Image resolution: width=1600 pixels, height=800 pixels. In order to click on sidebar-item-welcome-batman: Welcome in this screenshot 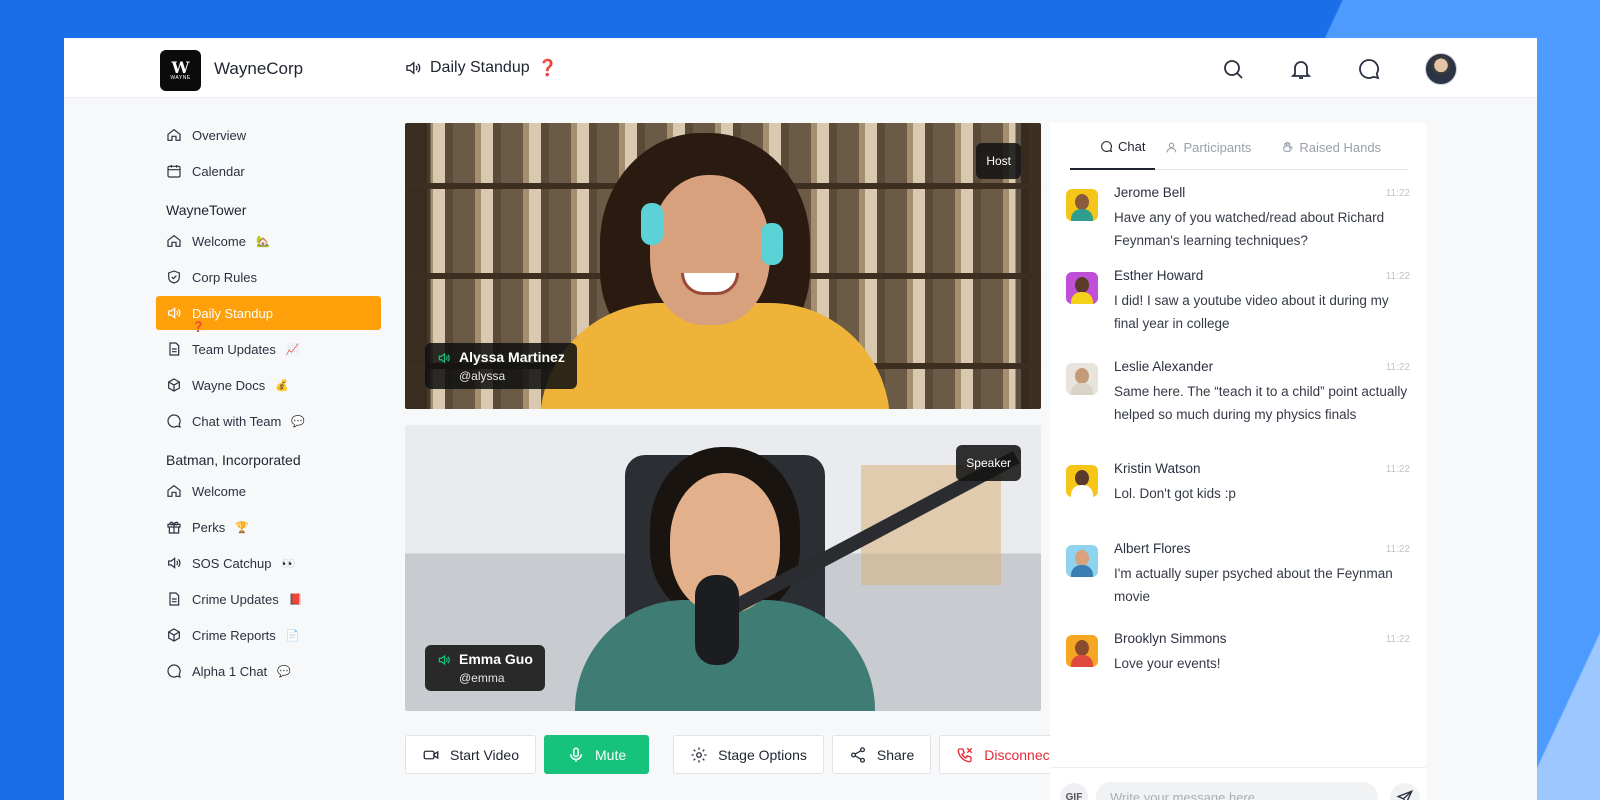, I will do `click(268, 491)`.